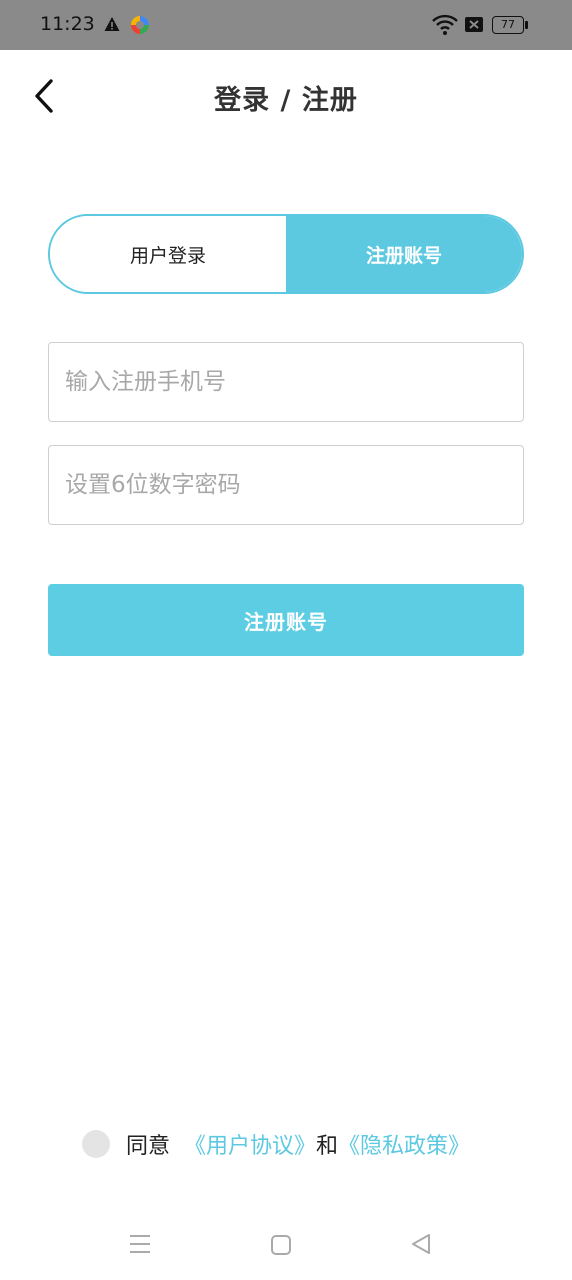 This screenshot has height=1280, width=572. What do you see at coordinates (445, 24) in the screenshot?
I see `wifi-icon` at bounding box center [445, 24].